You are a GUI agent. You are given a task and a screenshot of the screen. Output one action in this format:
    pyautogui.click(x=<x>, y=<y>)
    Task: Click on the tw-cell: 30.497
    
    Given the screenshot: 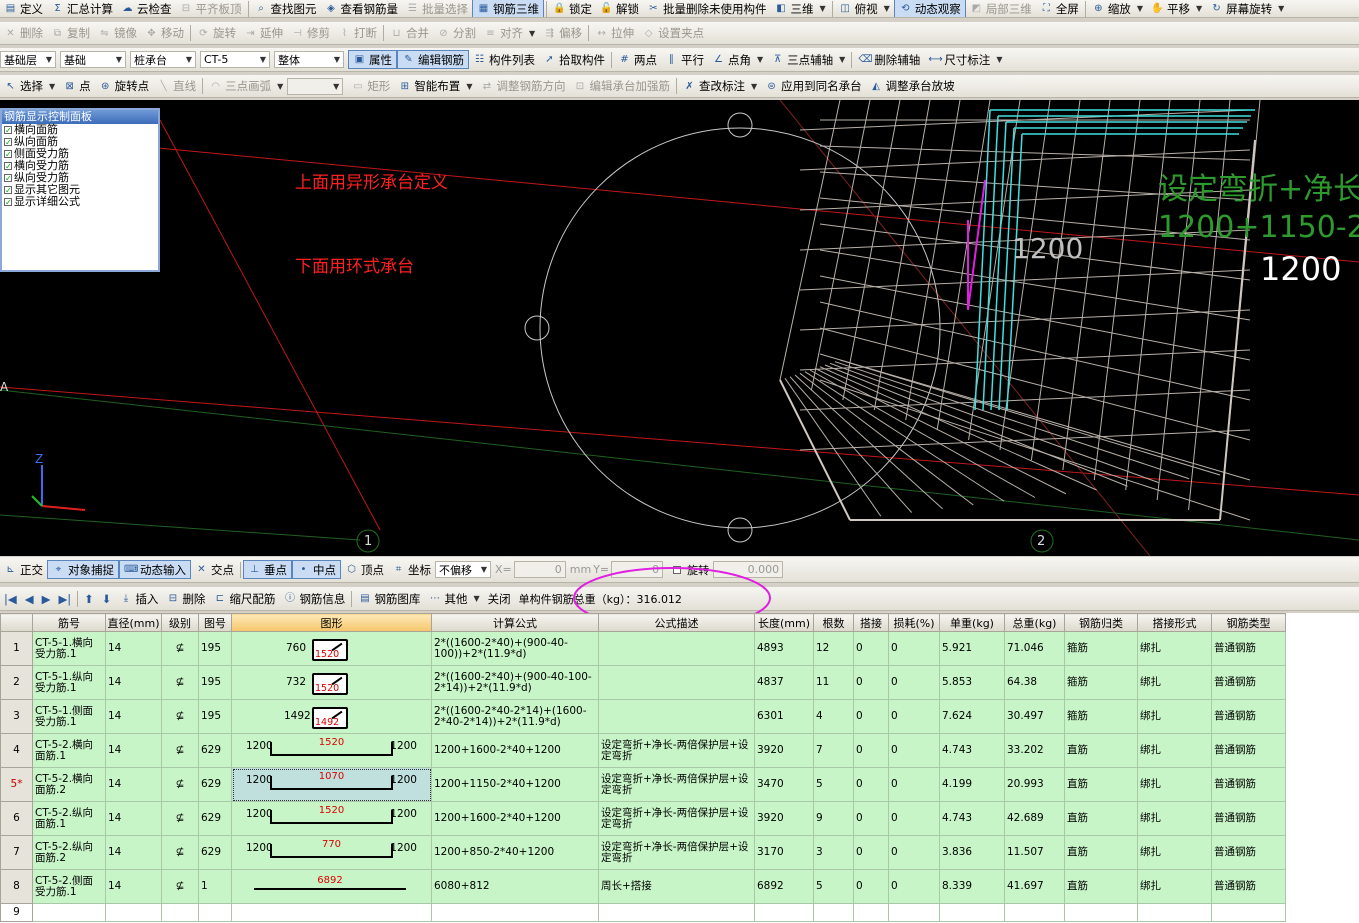 What is the action you would take?
    pyautogui.click(x=1034, y=716)
    